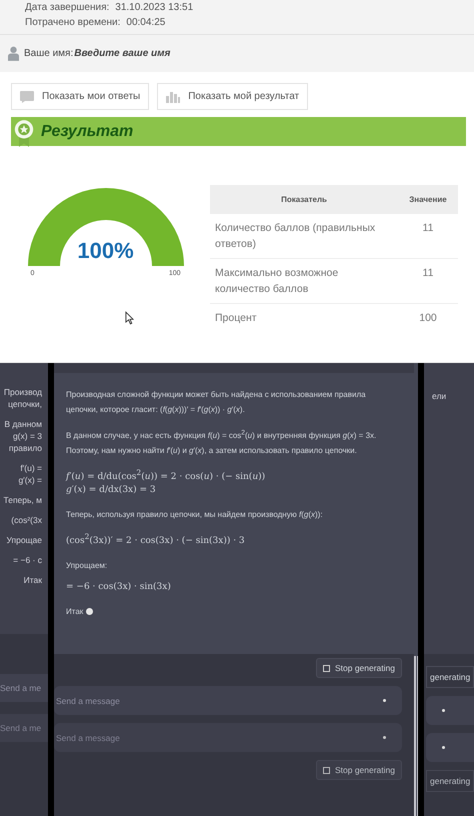 The height and width of the screenshot is (816, 474). I want to click on mirrored-text: g′(x) =, so click(30, 480).